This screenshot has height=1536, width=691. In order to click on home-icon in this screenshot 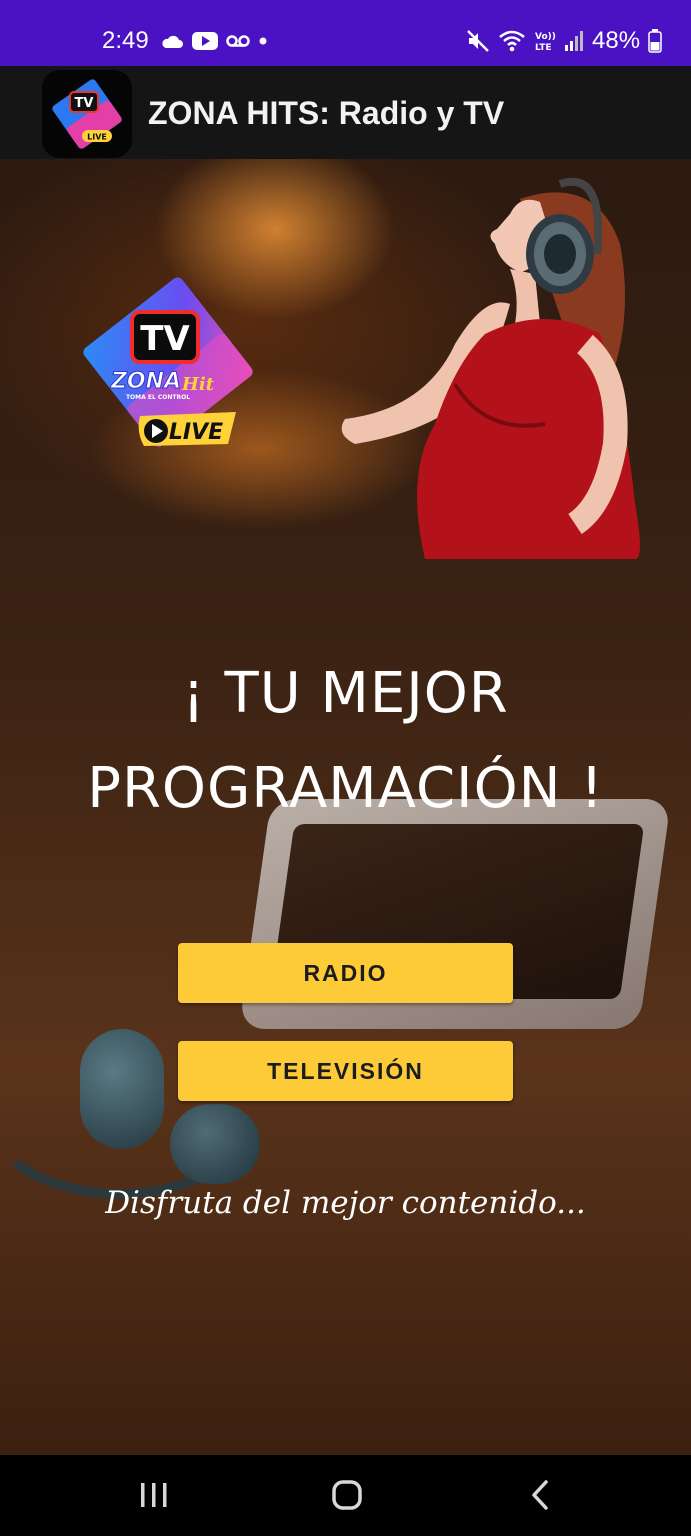, I will do `click(347, 1495)`.